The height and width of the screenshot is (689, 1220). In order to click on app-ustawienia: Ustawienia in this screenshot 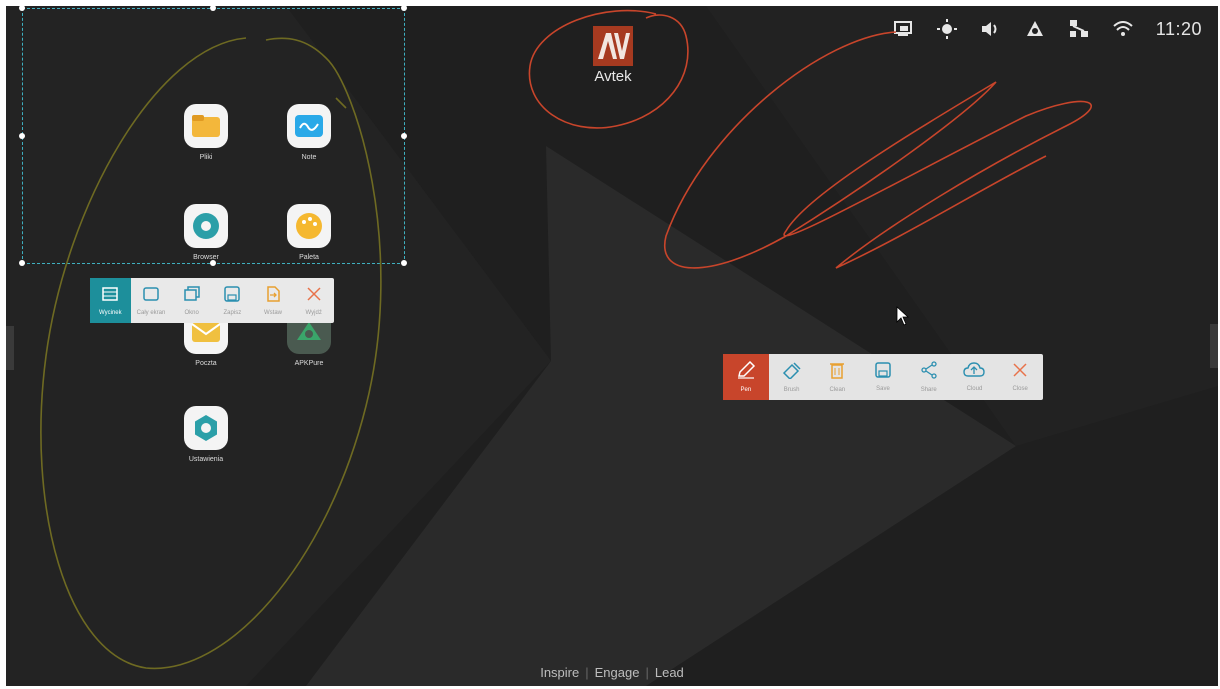, I will do `click(206, 434)`.